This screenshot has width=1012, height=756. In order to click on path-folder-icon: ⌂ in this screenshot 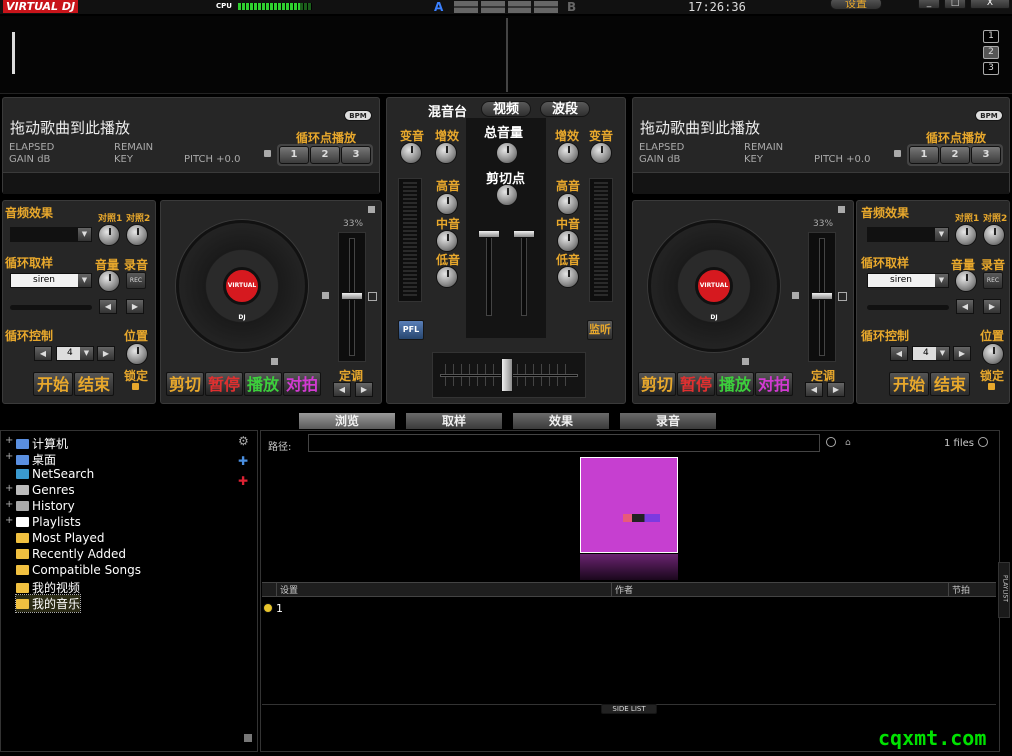, I will do `click(848, 443)`.